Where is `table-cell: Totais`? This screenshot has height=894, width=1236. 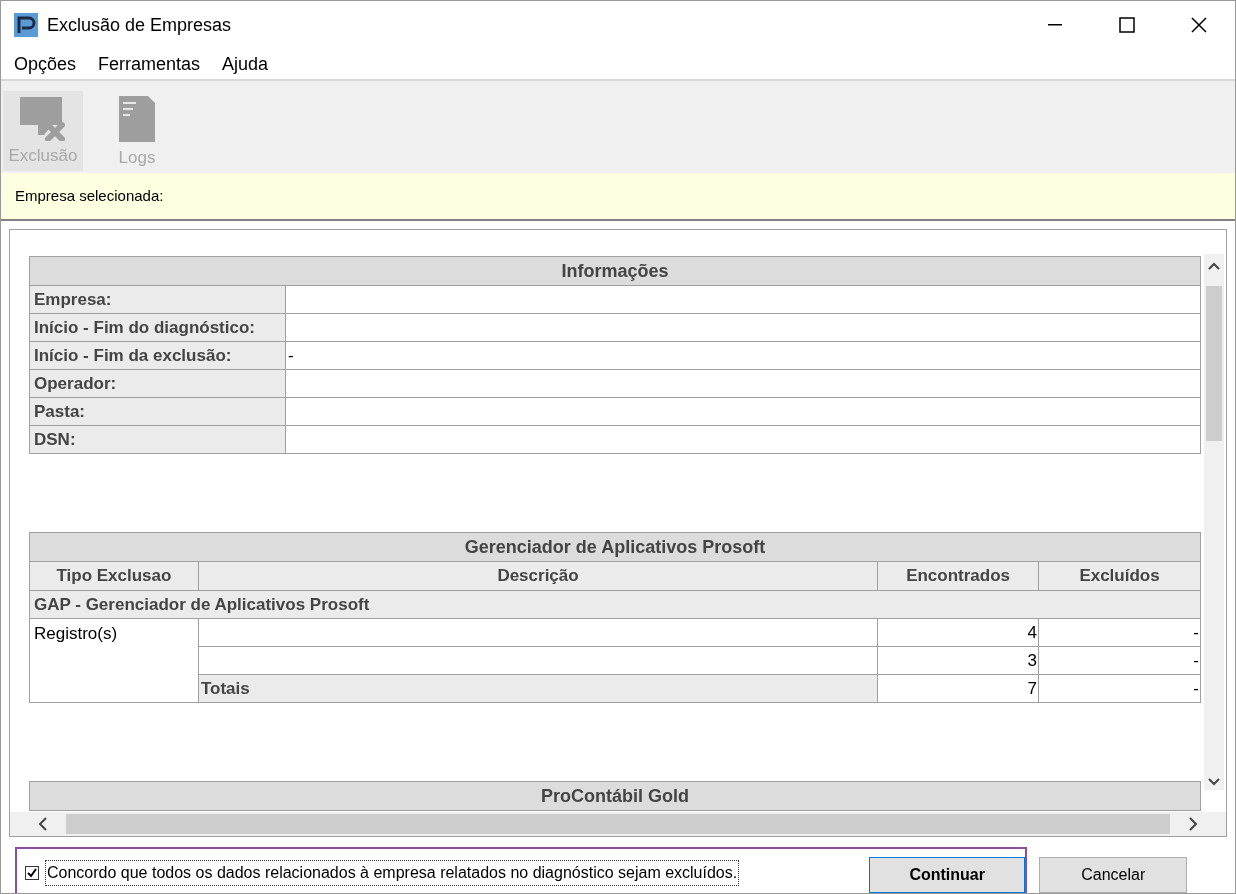 table-cell: Totais is located at coordinates (538, 688).